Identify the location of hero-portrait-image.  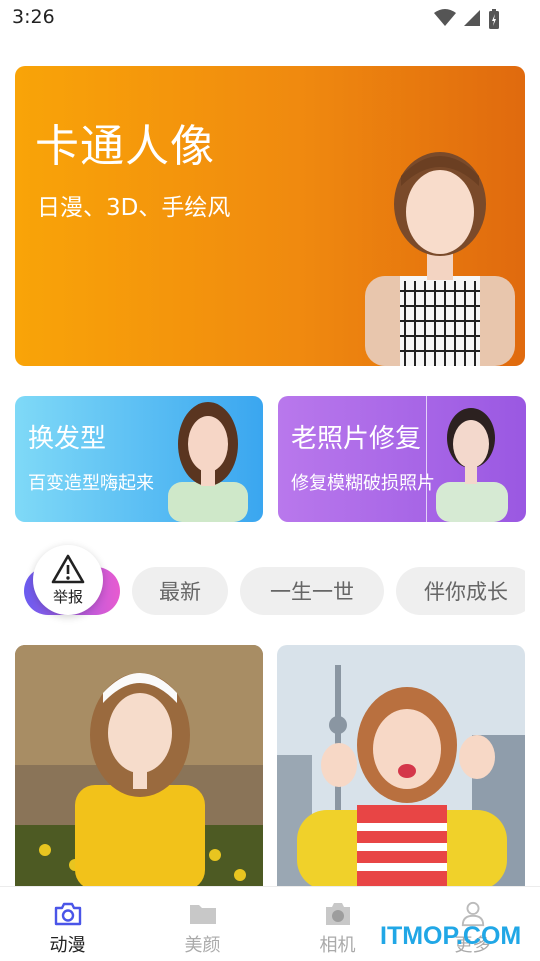
(440, 259).